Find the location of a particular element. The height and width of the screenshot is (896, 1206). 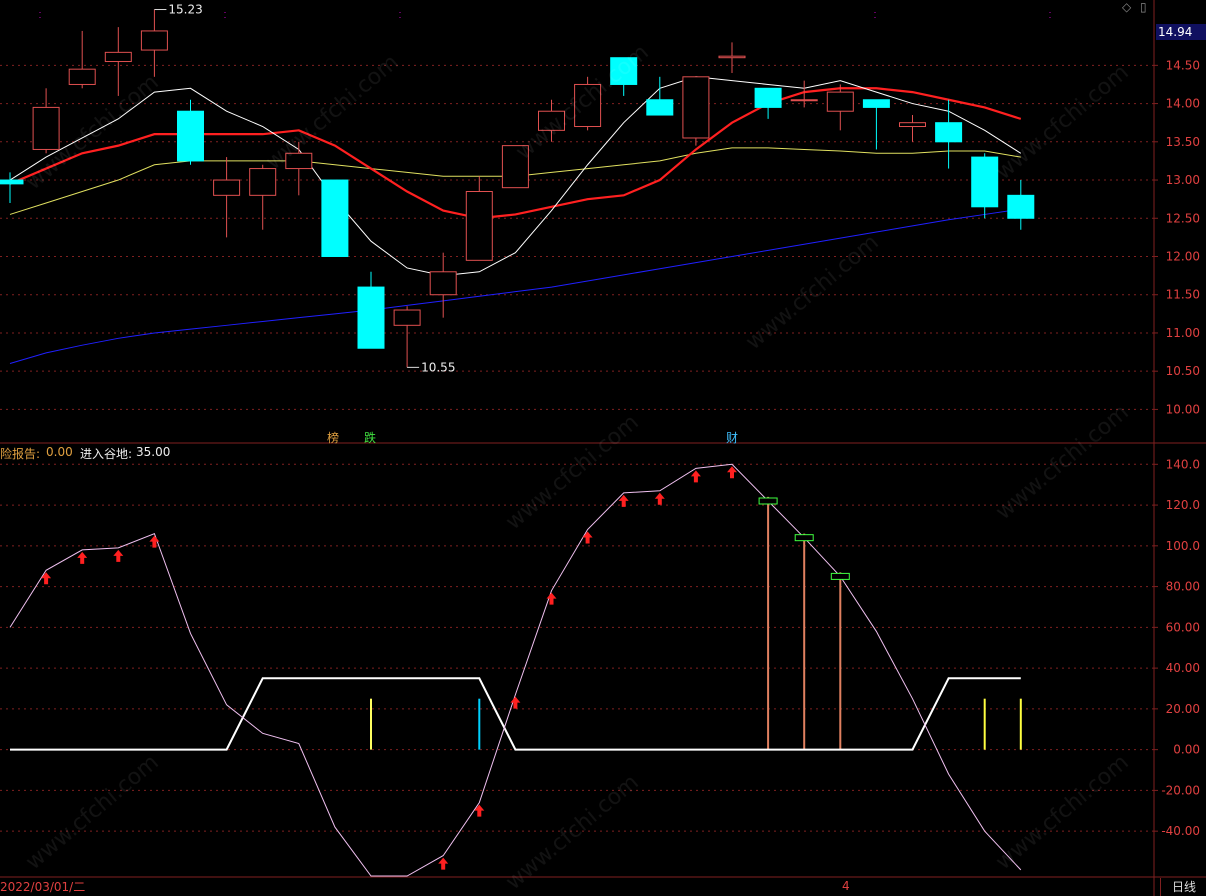

price-tick-label: 13.00 is located at coordinates (1183, 180).